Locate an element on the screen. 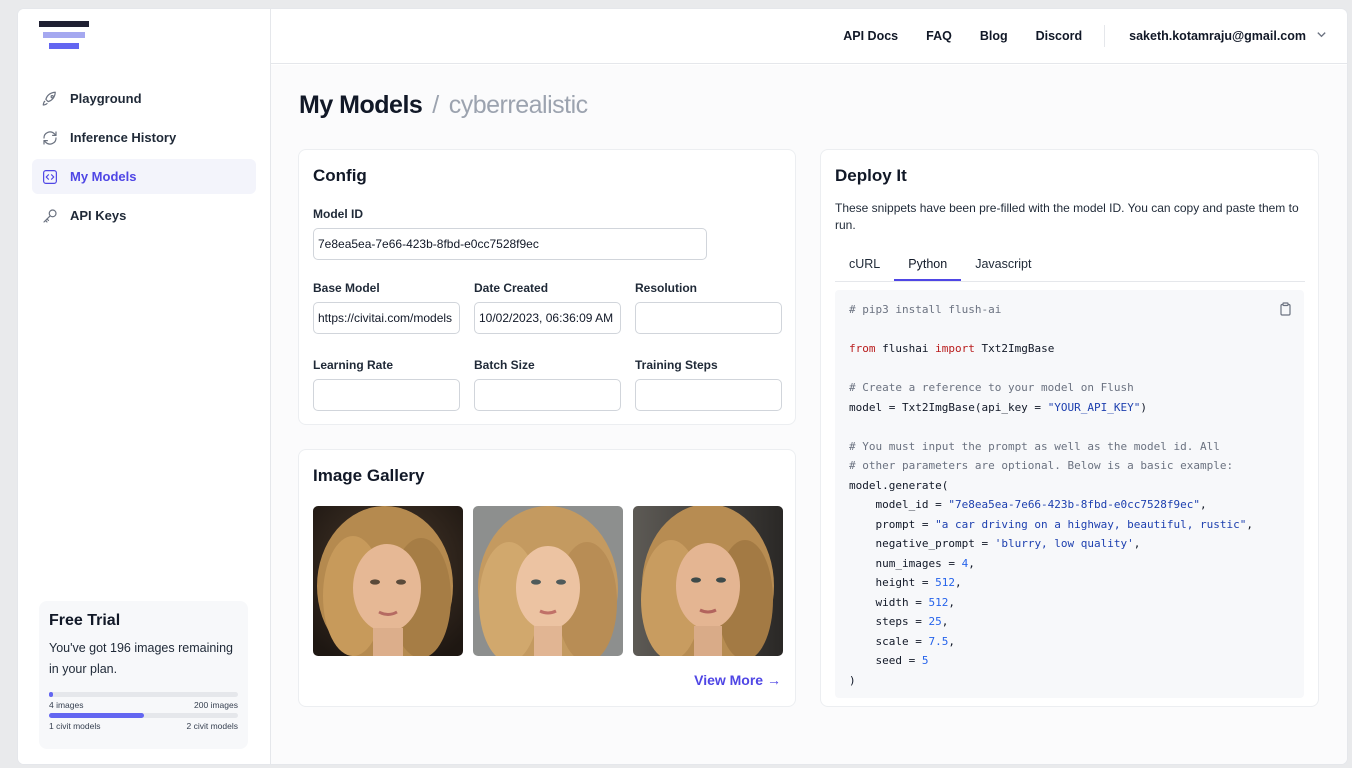 Image resolution: width=1352 pixels, height=768 pixels. sidebar-item-label: My Models is located at coordinates (103, 176).